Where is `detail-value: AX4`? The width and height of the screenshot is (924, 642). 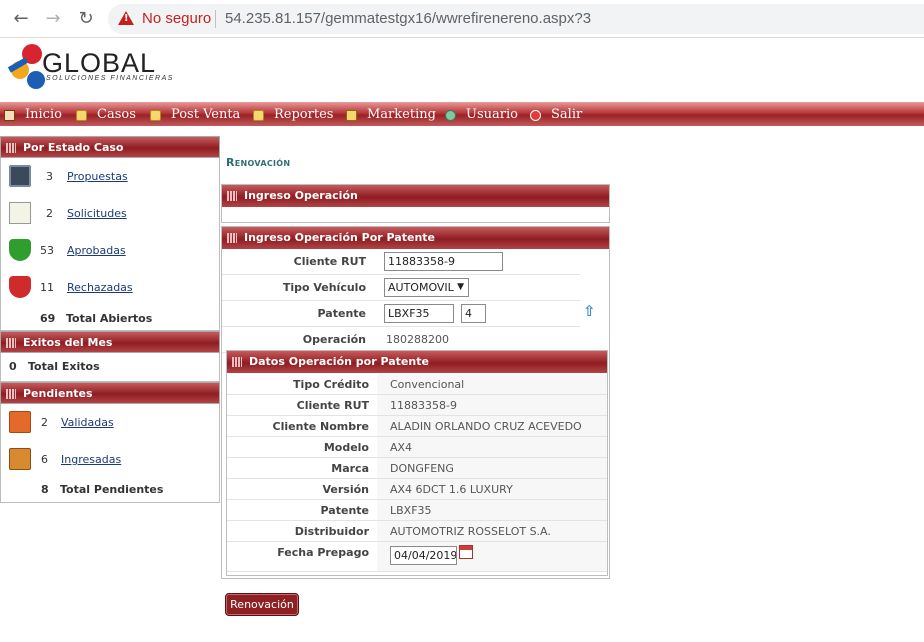 detail-value: AX4 is located at coordinates (401, 447).